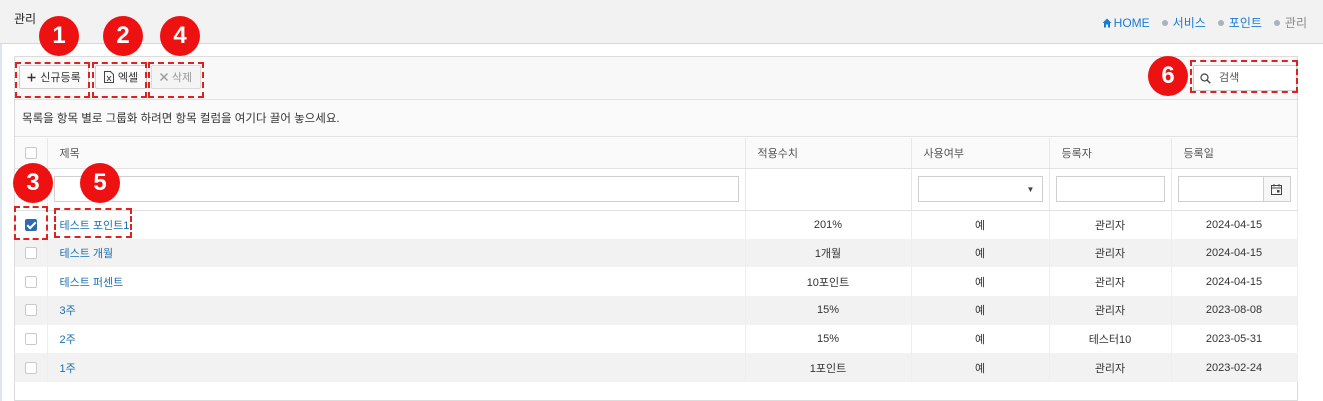 Image resolution: width=1323 pixels, height=401 pixels. What do you see at coordinates (31, 223) in the screenshot?
I see `callout-row-checkbox` at bounding box center [31, 223].